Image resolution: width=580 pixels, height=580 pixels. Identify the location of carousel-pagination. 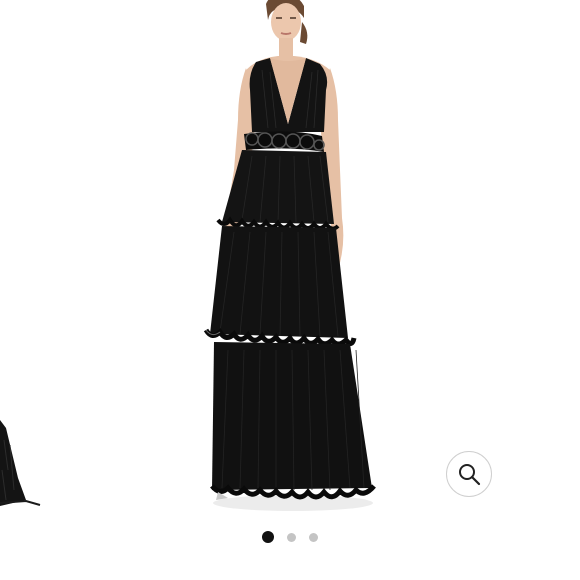
(290, 537).